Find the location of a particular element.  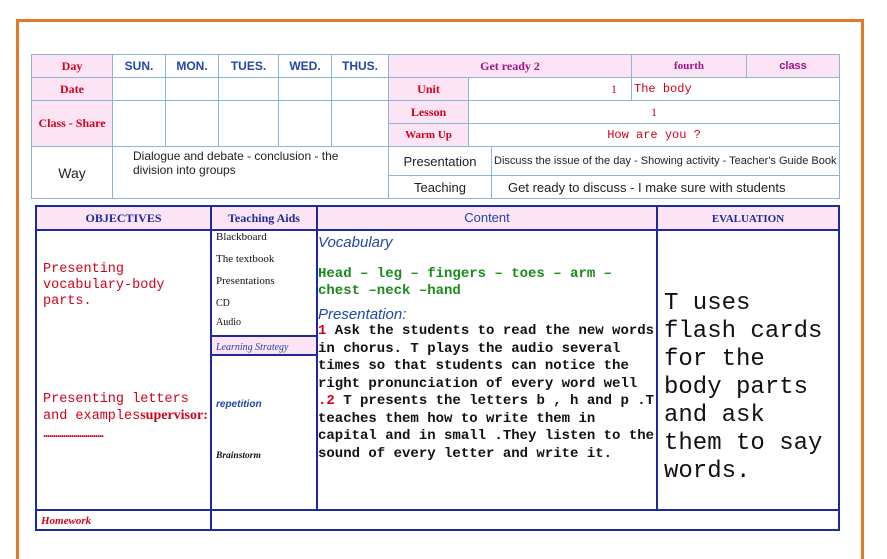

day-mon: MON. is located at coordinates (192, 66).